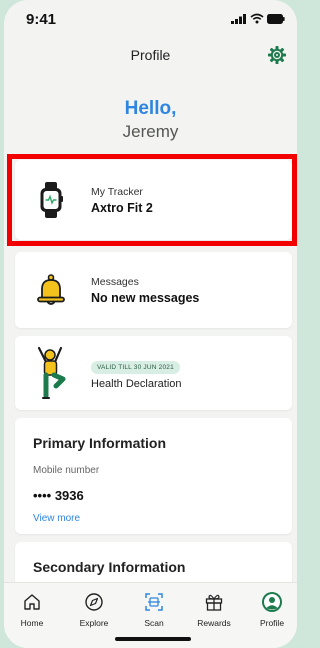 This screenshot has height=648, width=320. I want to click on header: Profile, so click(150, 56).